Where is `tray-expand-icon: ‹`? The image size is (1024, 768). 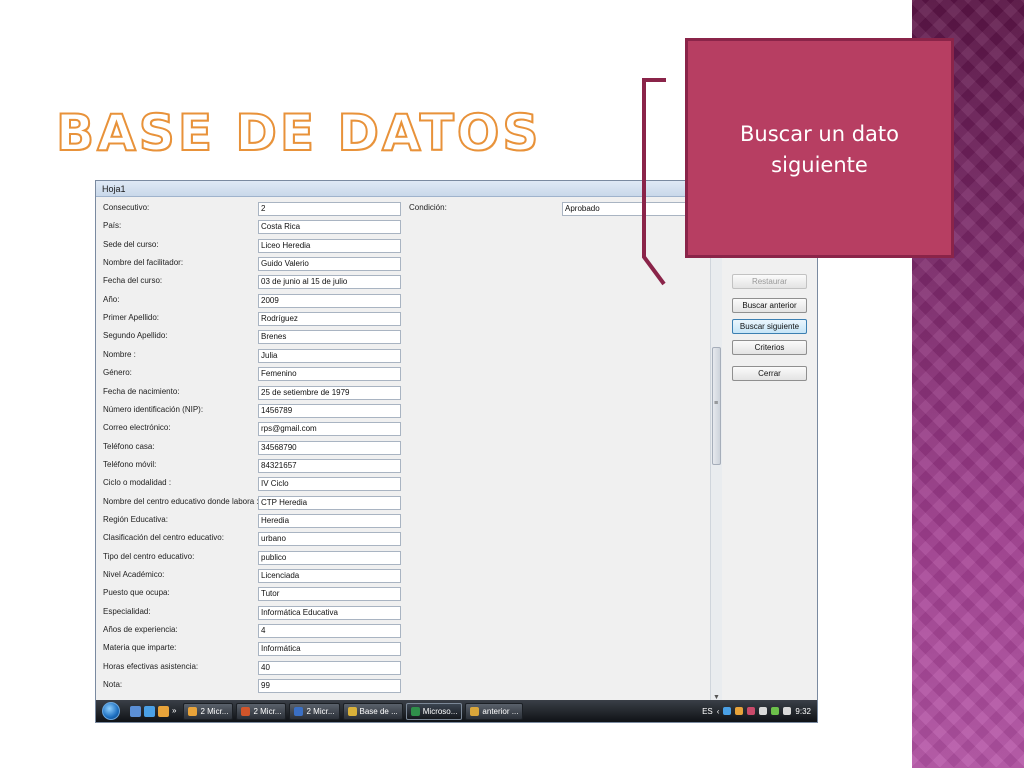 tray-expand-icon: ‹ is located at coordinates (718, 711).